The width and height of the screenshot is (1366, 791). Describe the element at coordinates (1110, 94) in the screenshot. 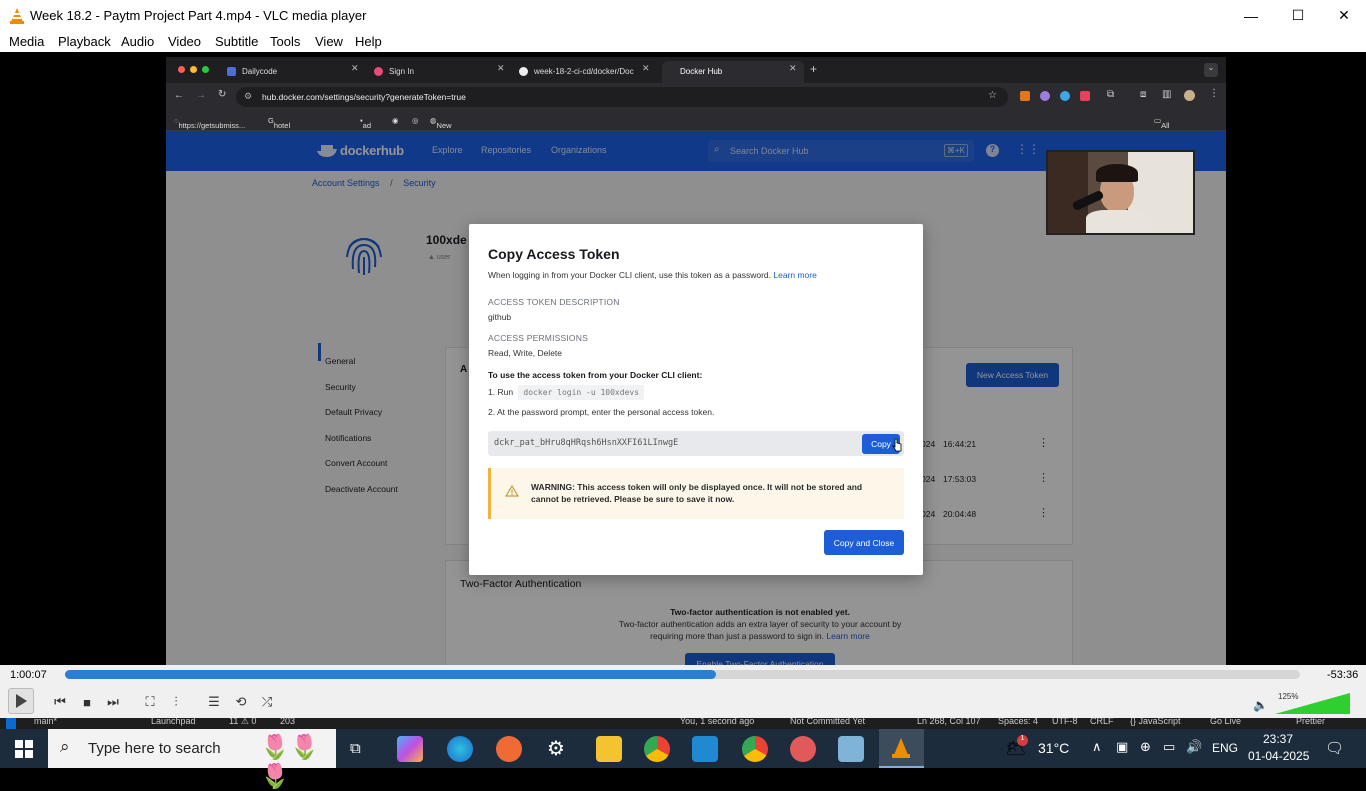

I see `extensions-puzzle-icon: ⧉` at that location.